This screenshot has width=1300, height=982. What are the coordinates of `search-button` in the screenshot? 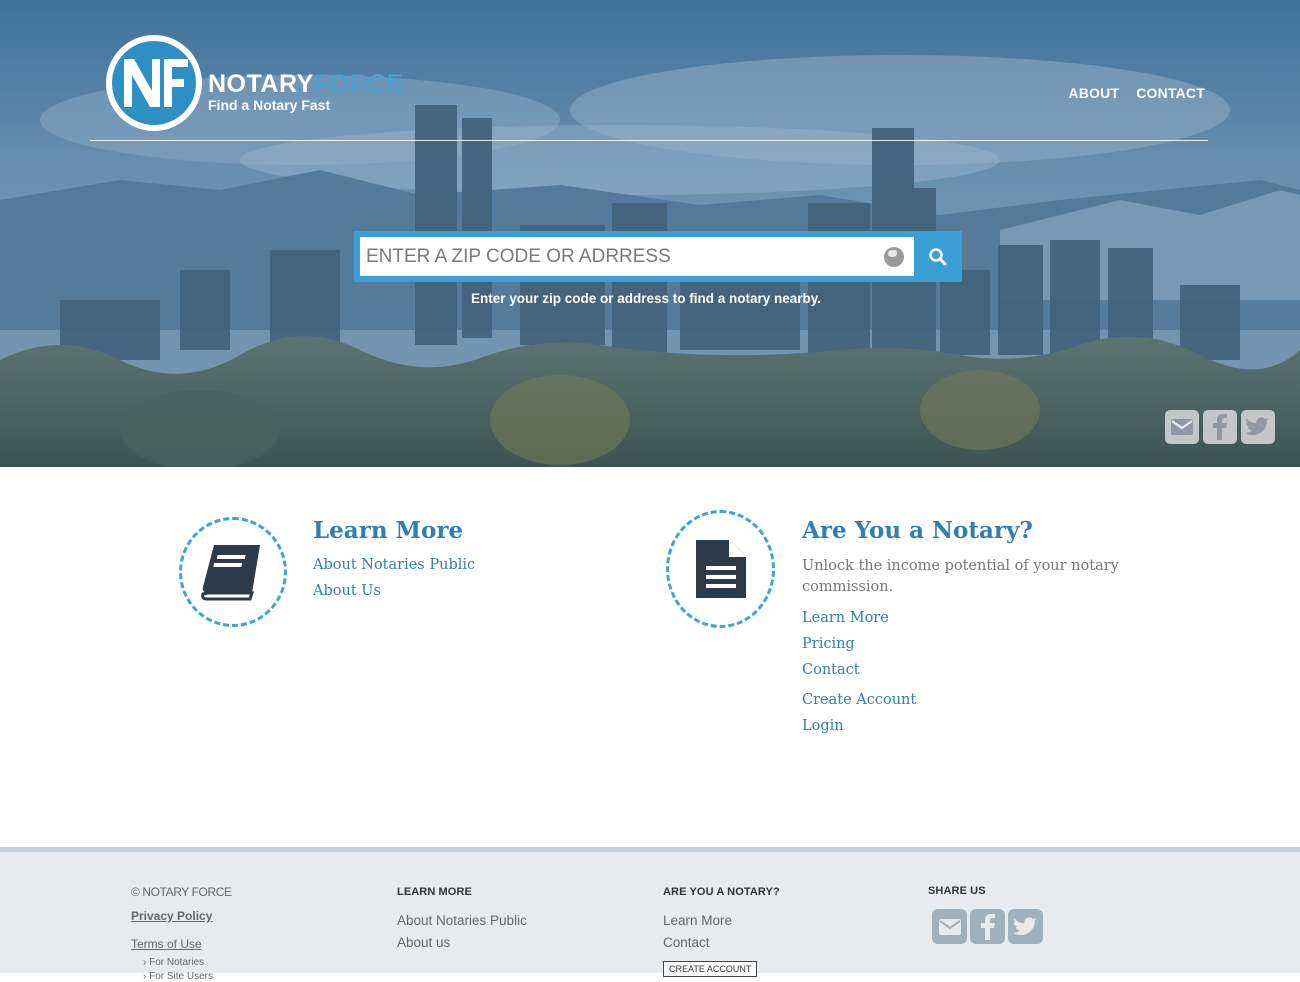 It's located at (938, 256).